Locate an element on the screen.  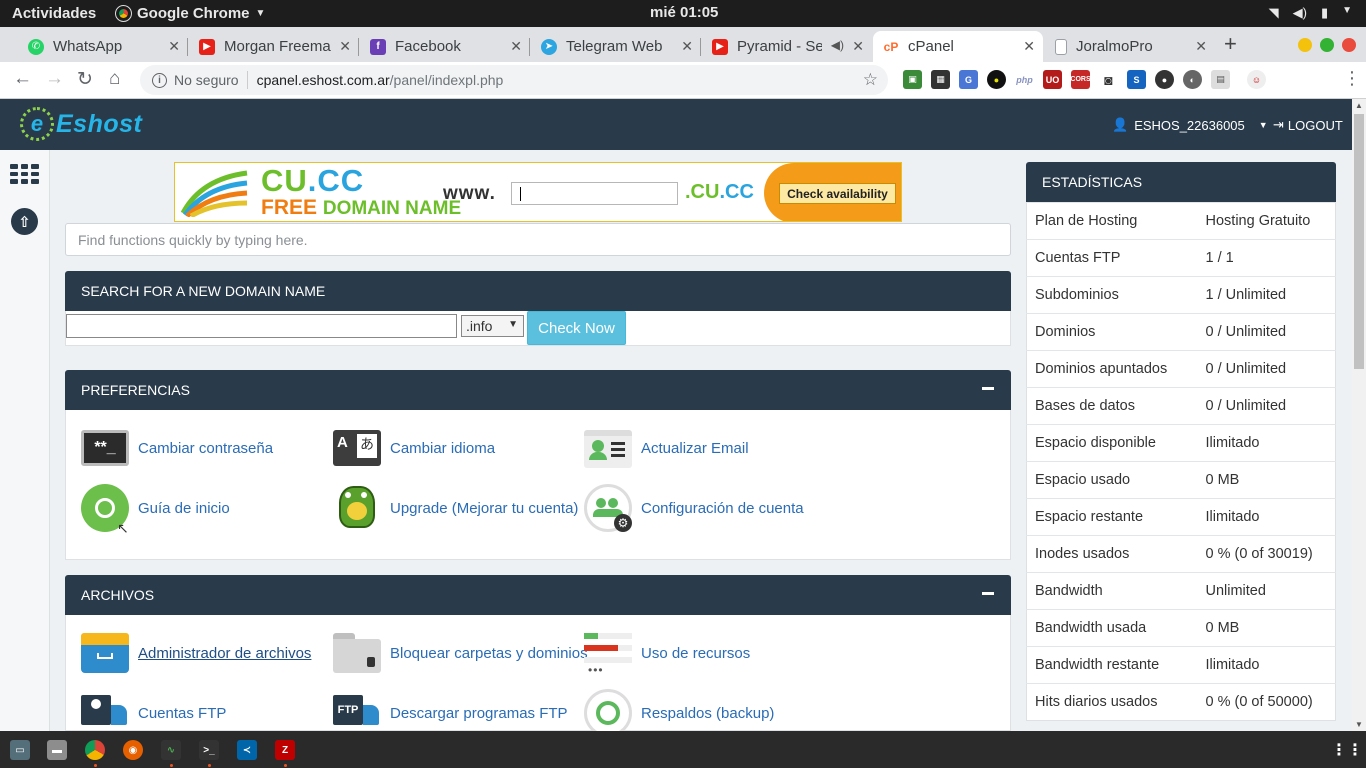
change-language-item: A あ Cambiar idioma is located at coordinates (414, 448).